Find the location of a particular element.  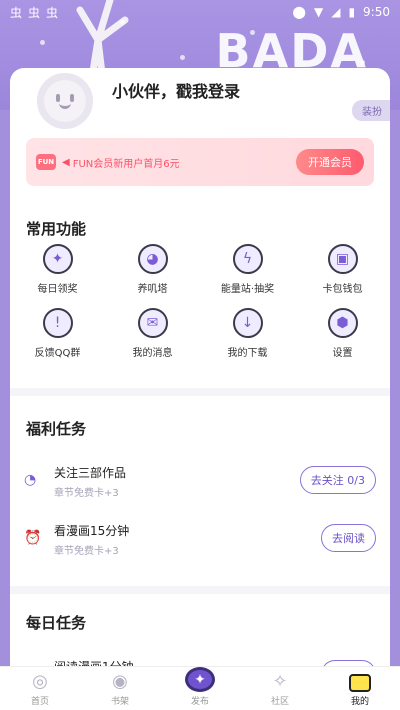

status-left-icons: 虫 虫 虫 is located at coordinates (34, 12).